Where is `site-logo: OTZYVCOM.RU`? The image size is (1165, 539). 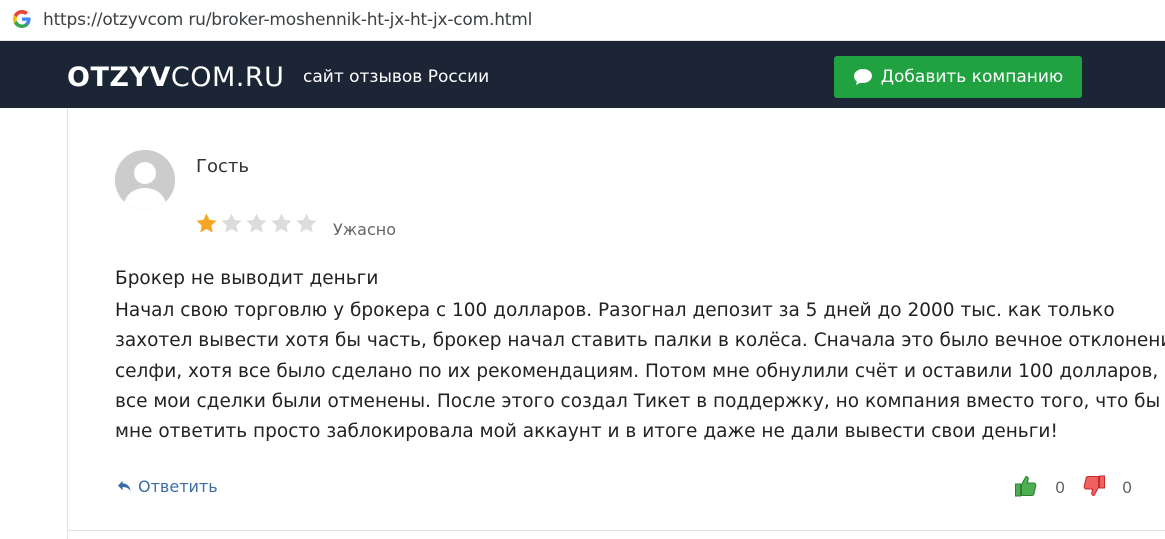
site-logo: OTZYVCOM.RU is located at coordinates (175, 77).